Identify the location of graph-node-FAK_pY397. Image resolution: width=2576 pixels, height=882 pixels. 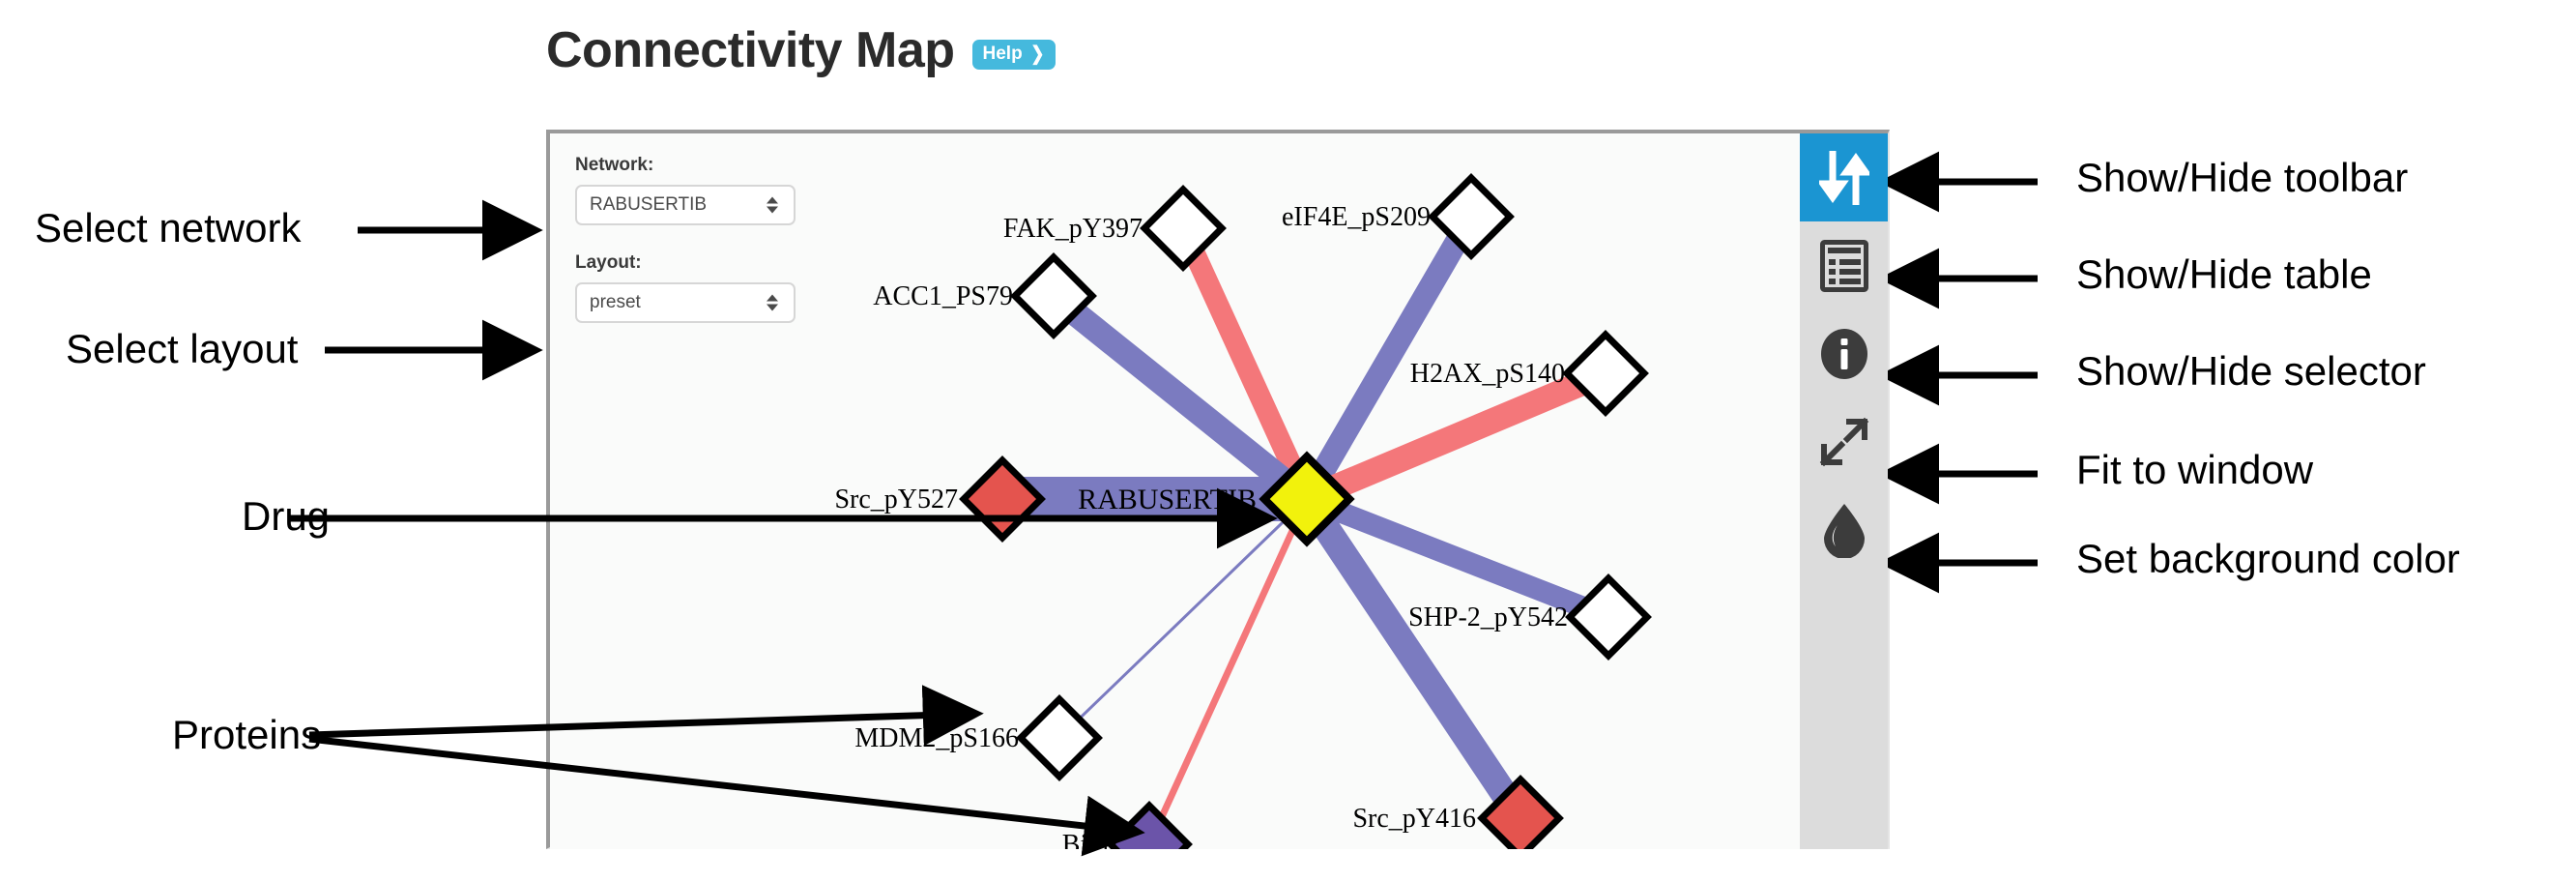
(1183, 228).